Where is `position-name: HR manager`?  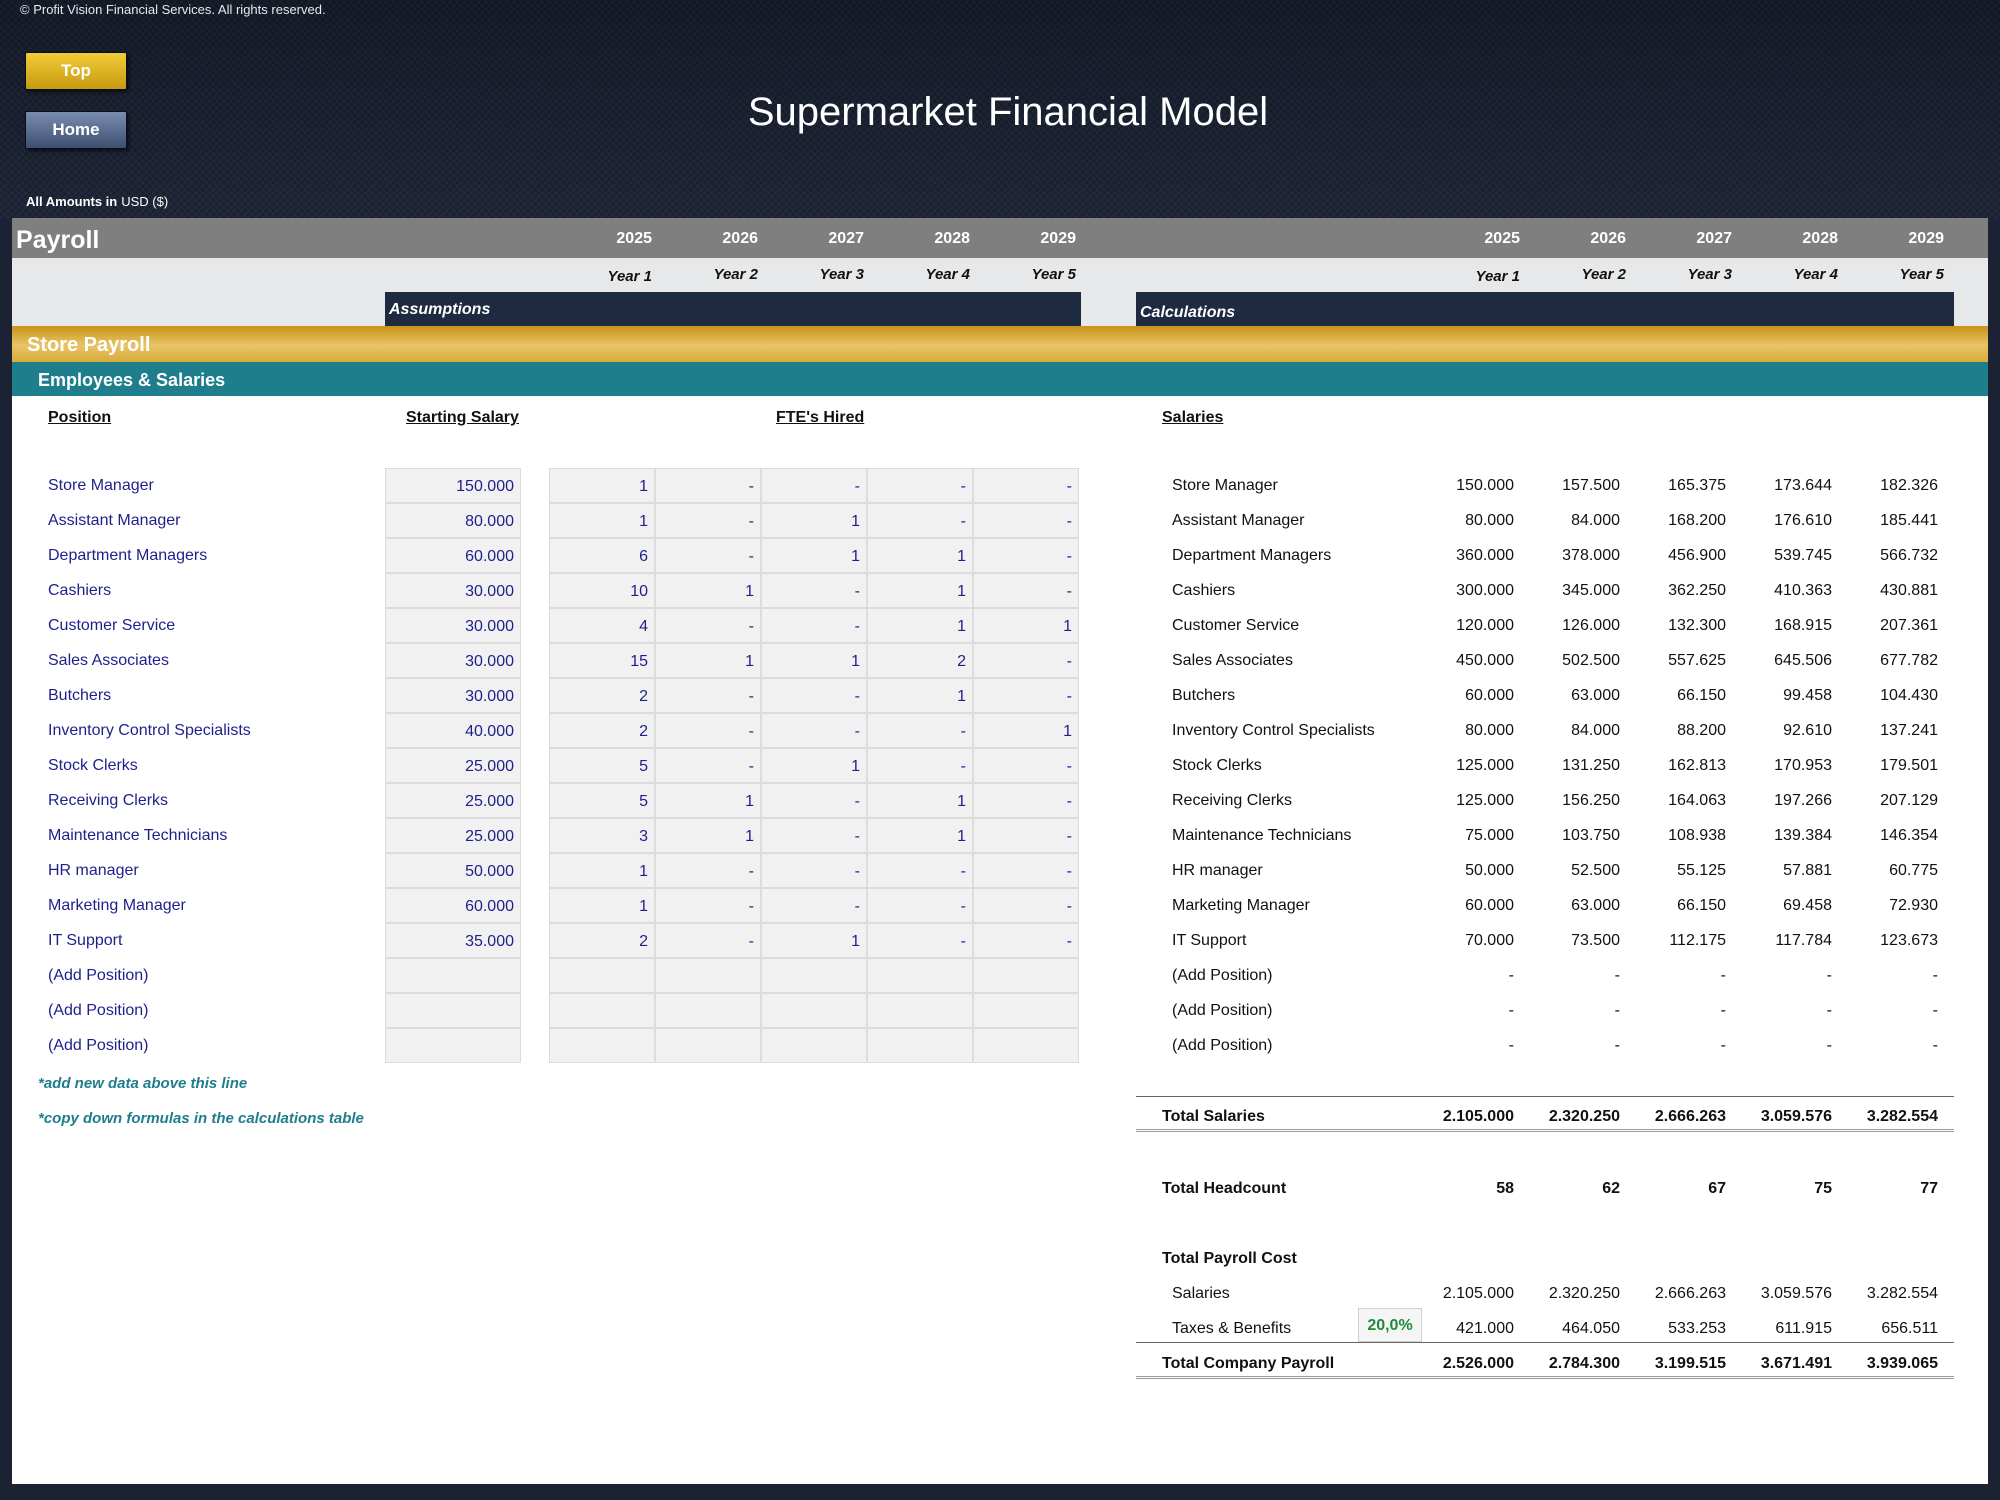 position-name: HR manager is located at coordinates (93, 871).